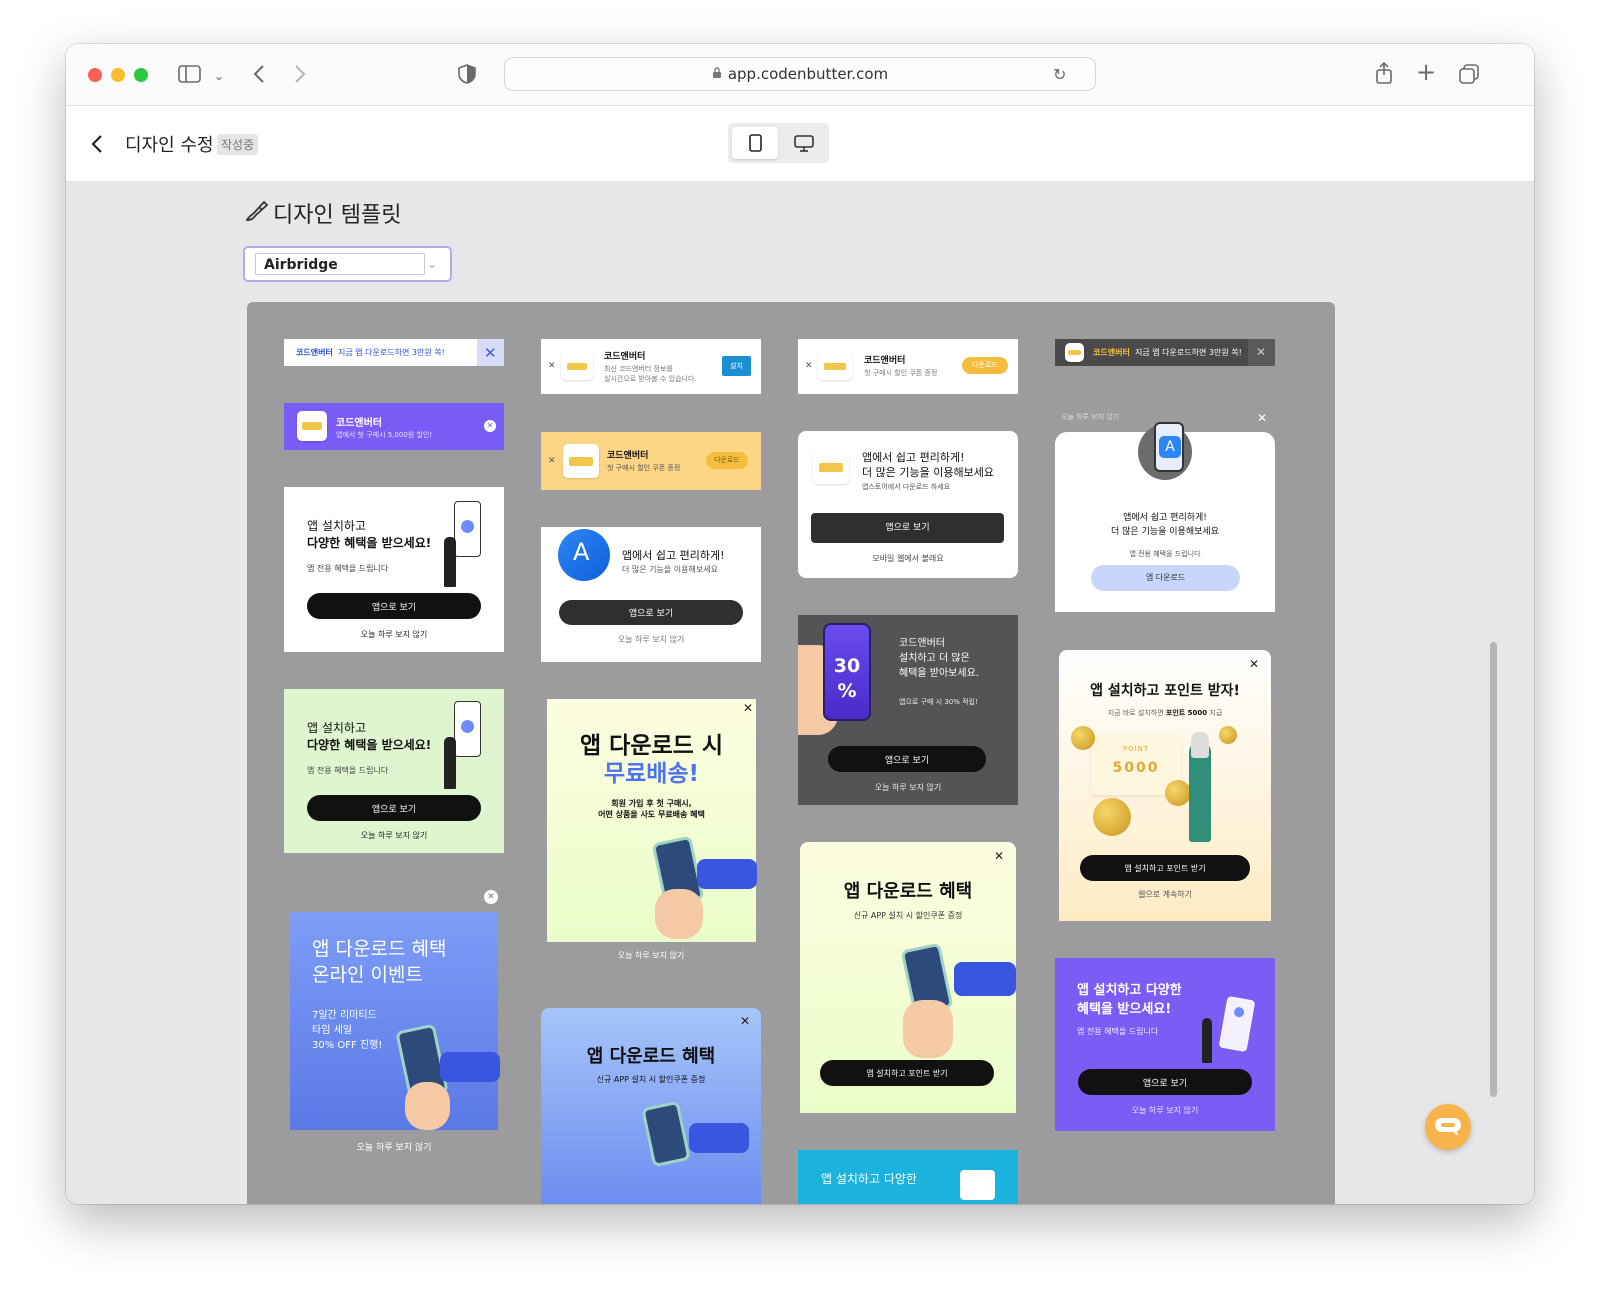 The width and height of the screenshot is (1600, 1291). Describe the element at coordinates (1165, 451) in the screenshot. I see `appstore-phone-illustration: A` at that location.